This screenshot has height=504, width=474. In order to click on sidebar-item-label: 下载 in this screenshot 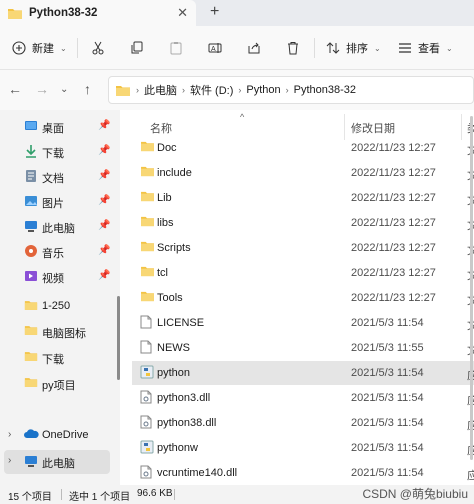, I will do `click(53, 154)`.